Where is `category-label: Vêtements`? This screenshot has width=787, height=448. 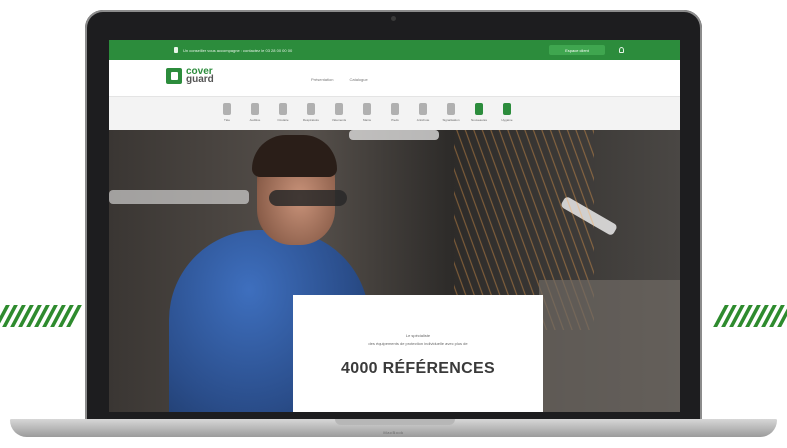
category-label: Vêtements is located at coordinates (339, 120).